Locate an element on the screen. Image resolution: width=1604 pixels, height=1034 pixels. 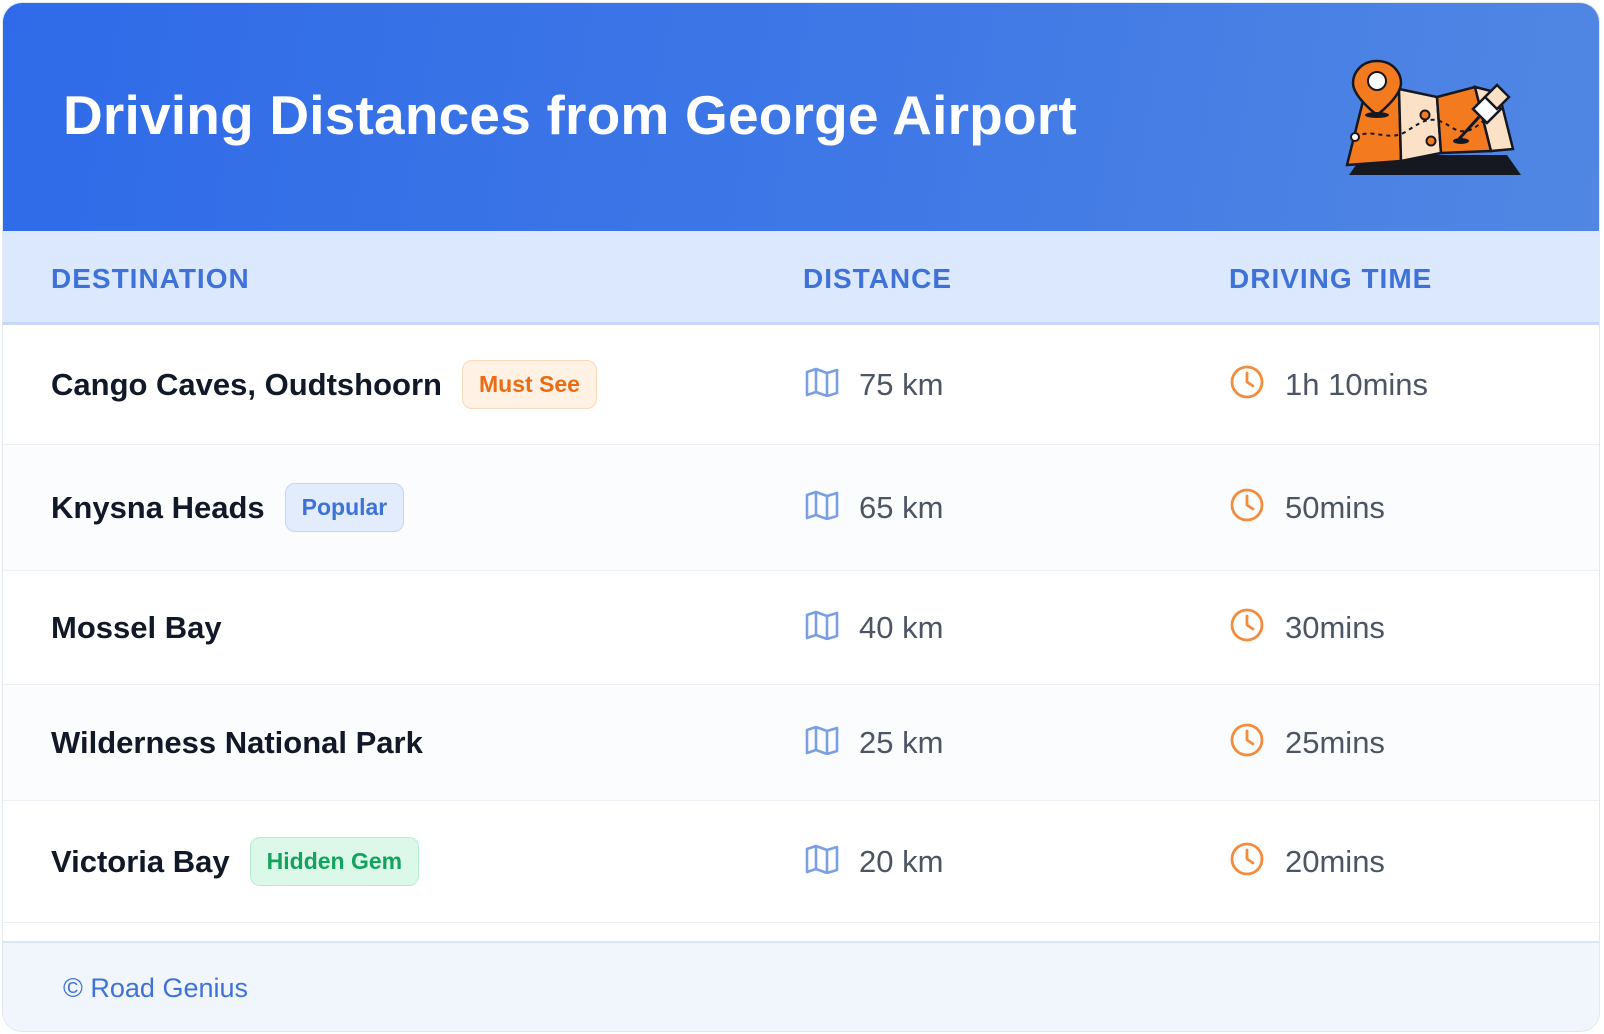
folded-map-with-pins-icon is located at coordinates (1433, 117).